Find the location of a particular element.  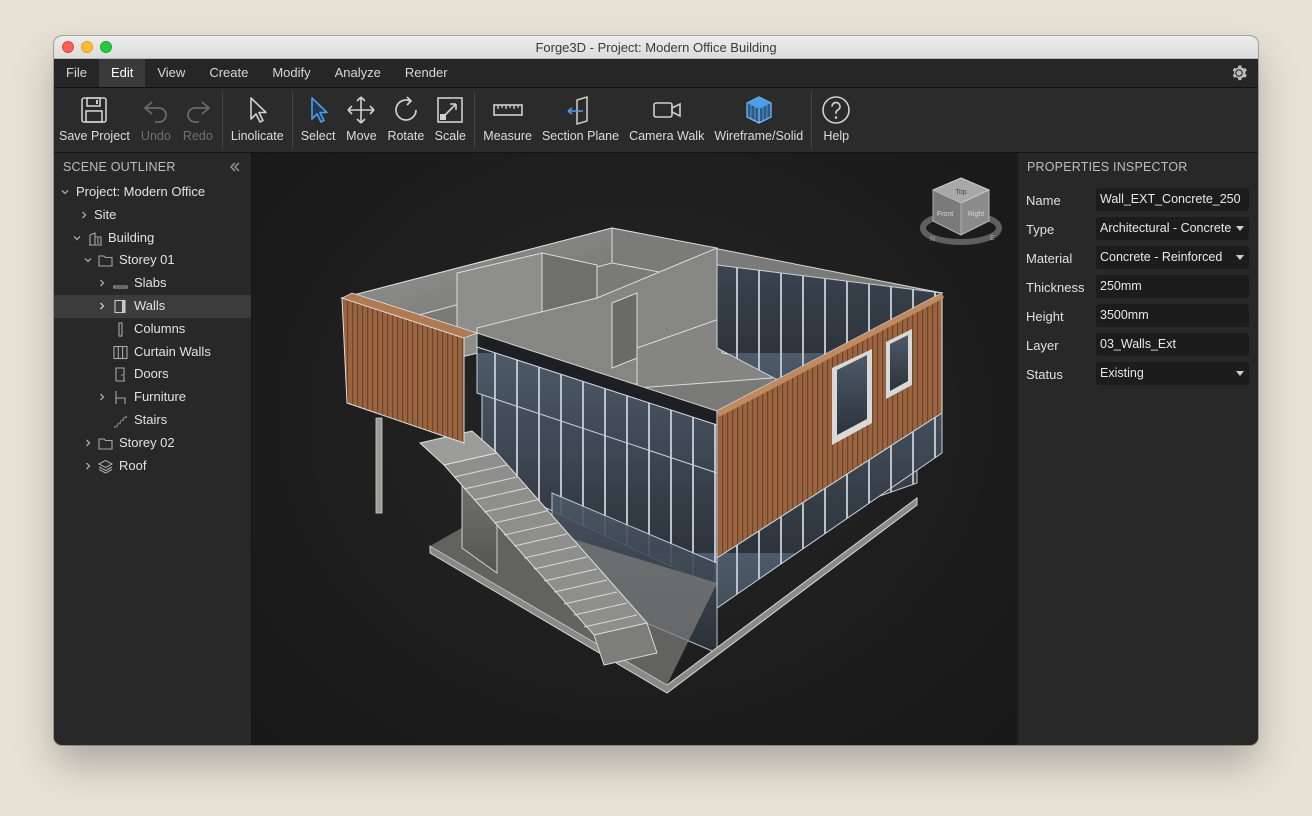

save-project-label: Save Project is located at coordinates (94, 136).